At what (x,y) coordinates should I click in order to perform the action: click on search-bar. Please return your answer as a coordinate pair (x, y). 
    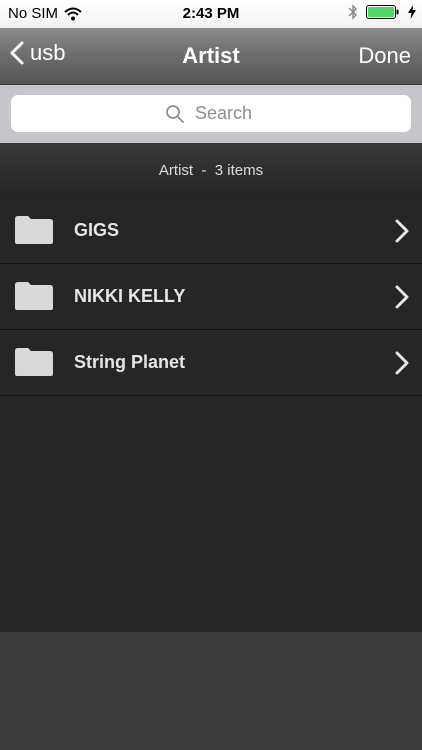
    Looking at the image, I should click on (211, 114).